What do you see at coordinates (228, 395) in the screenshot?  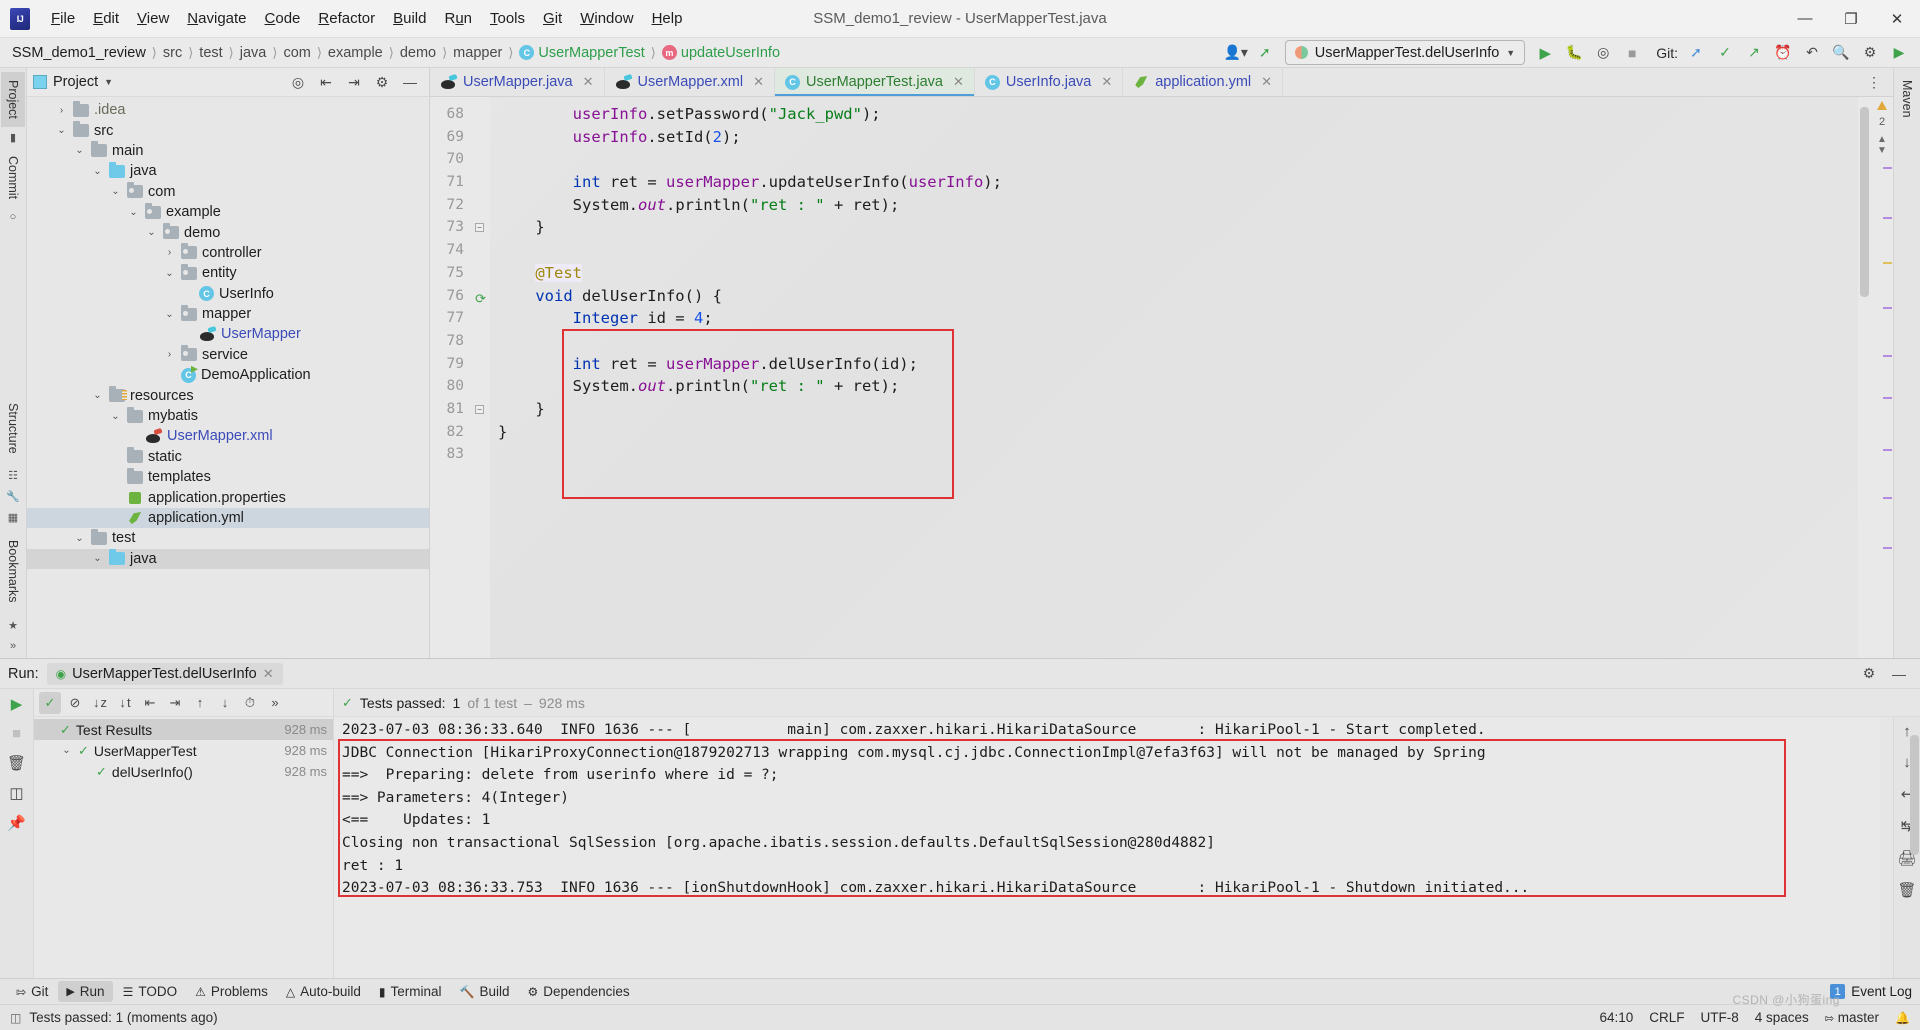 I see `tree-node: ⌄ resources` at bounding box center [228, 395].